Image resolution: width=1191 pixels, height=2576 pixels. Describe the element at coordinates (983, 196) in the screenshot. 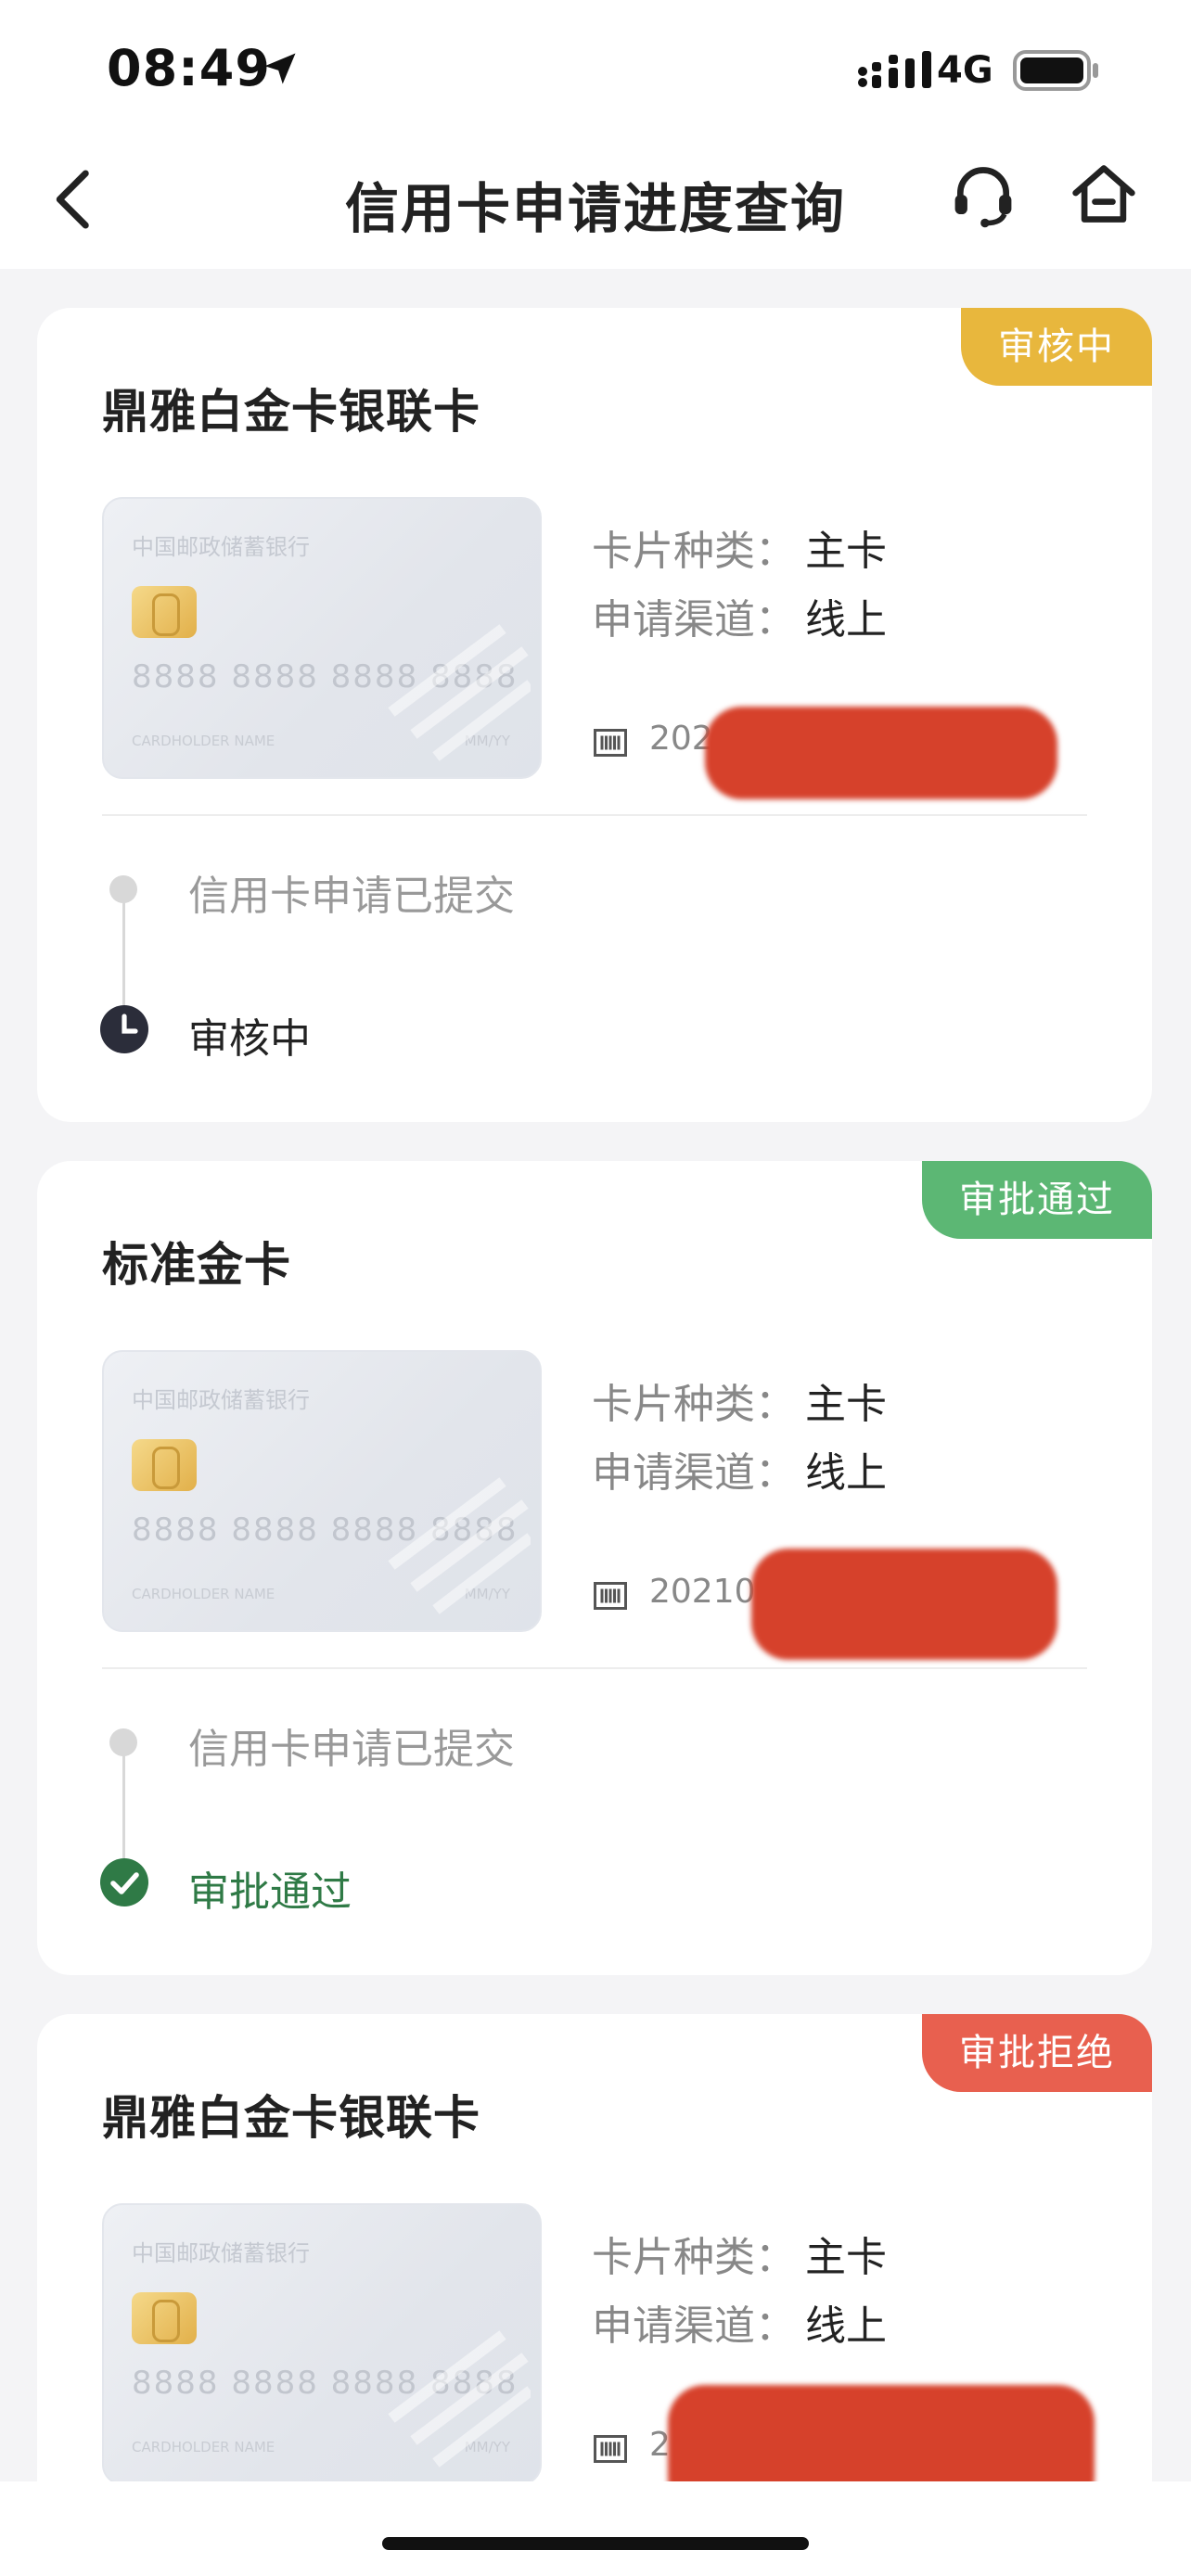

I see `customer-service-icon` at that location.